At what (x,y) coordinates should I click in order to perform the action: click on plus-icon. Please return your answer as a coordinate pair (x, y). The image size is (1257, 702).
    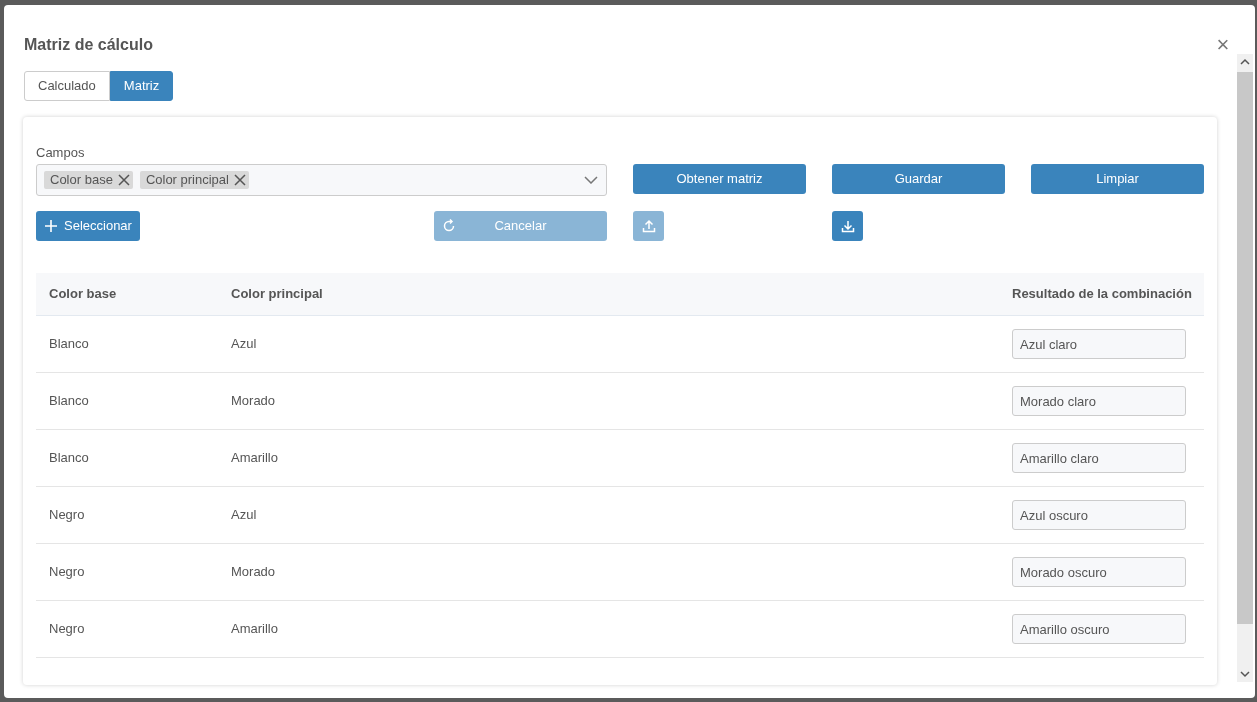
    Looking at the image, I should click on (51, 226).